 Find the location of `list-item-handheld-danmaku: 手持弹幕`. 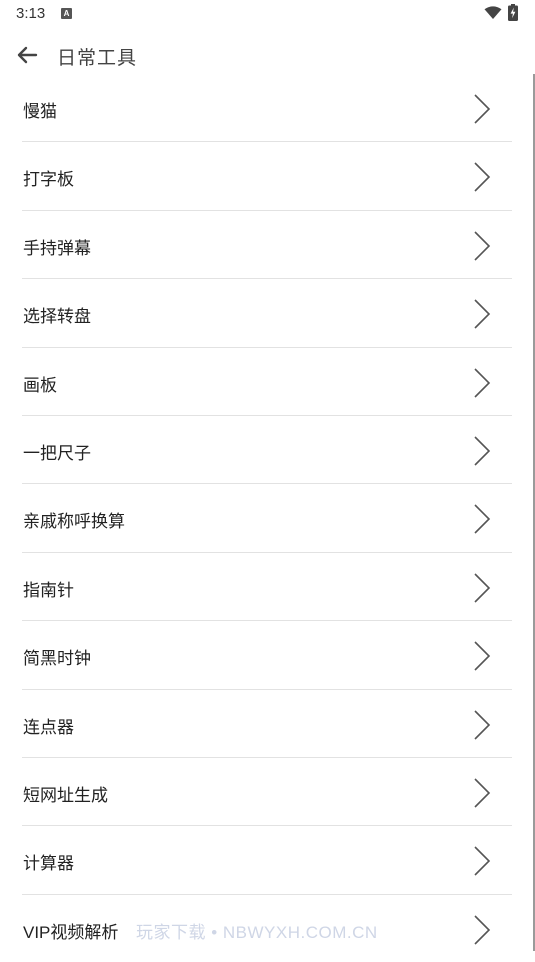

list-item-handheld-danmaku: 手持弹幕 is located at coordinates (267, 245).